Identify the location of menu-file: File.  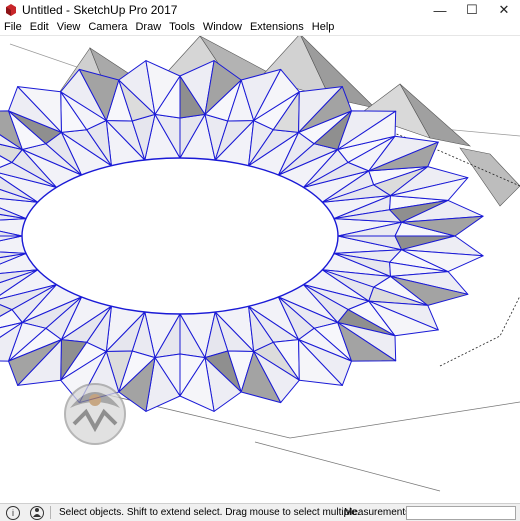
(13, 27).